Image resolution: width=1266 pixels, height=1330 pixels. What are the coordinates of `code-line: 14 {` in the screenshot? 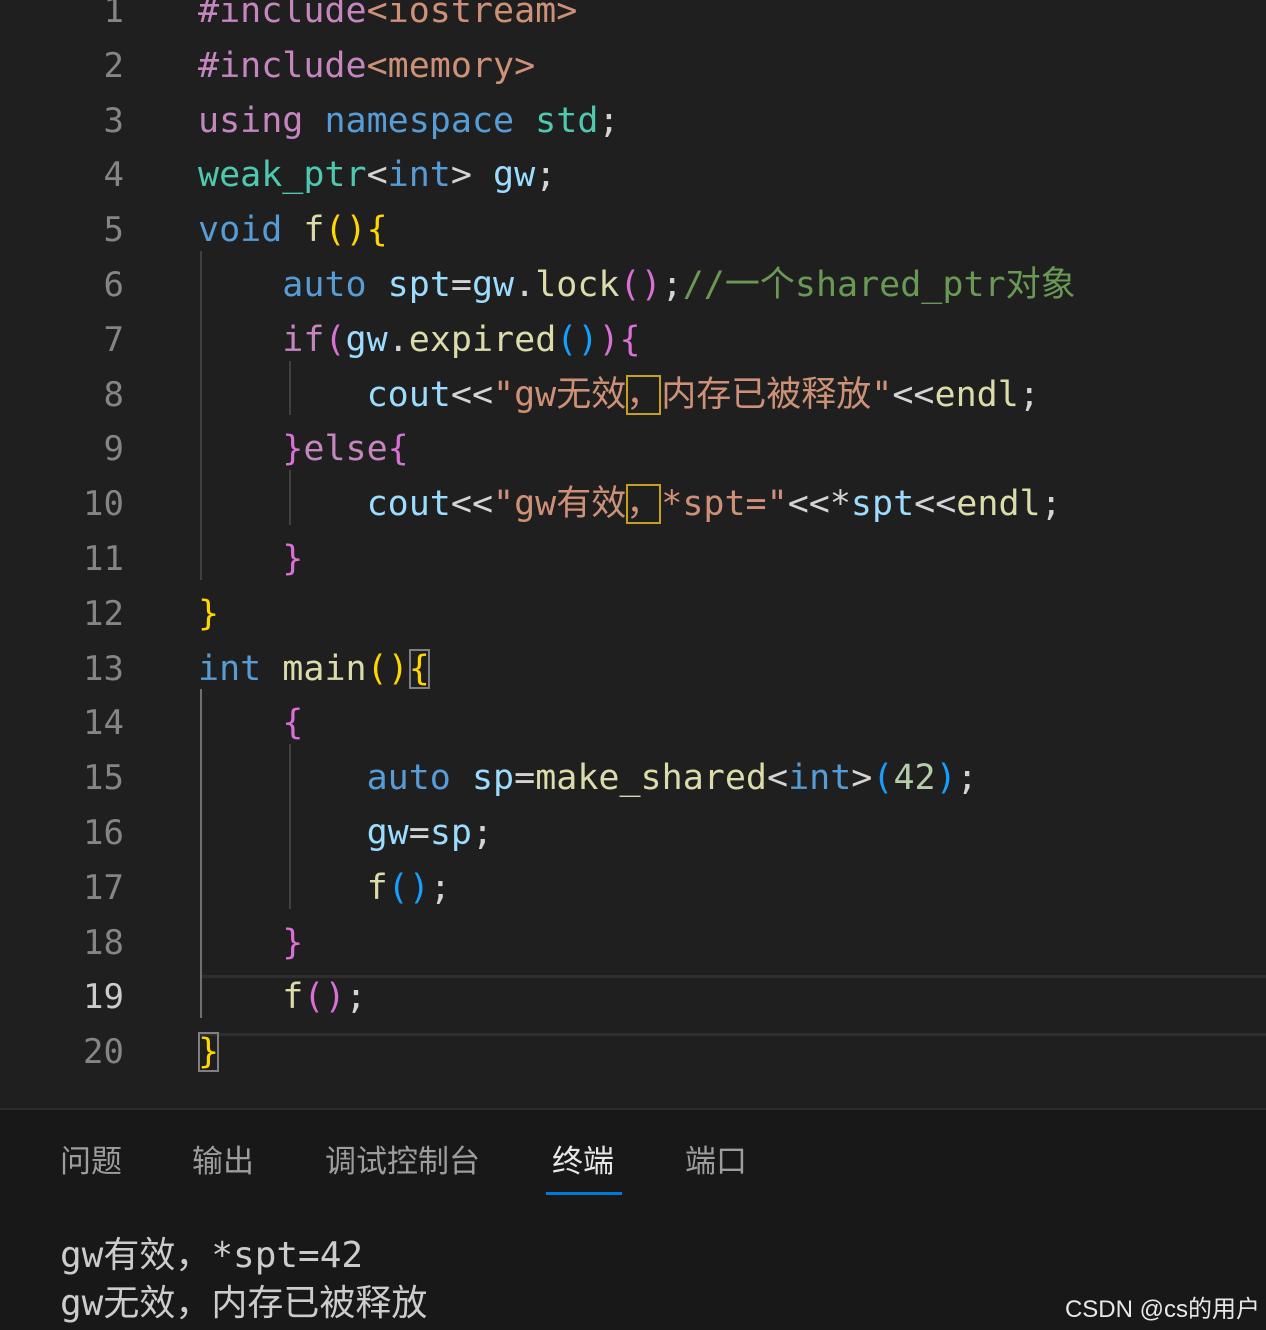 It's located at (633, 722).